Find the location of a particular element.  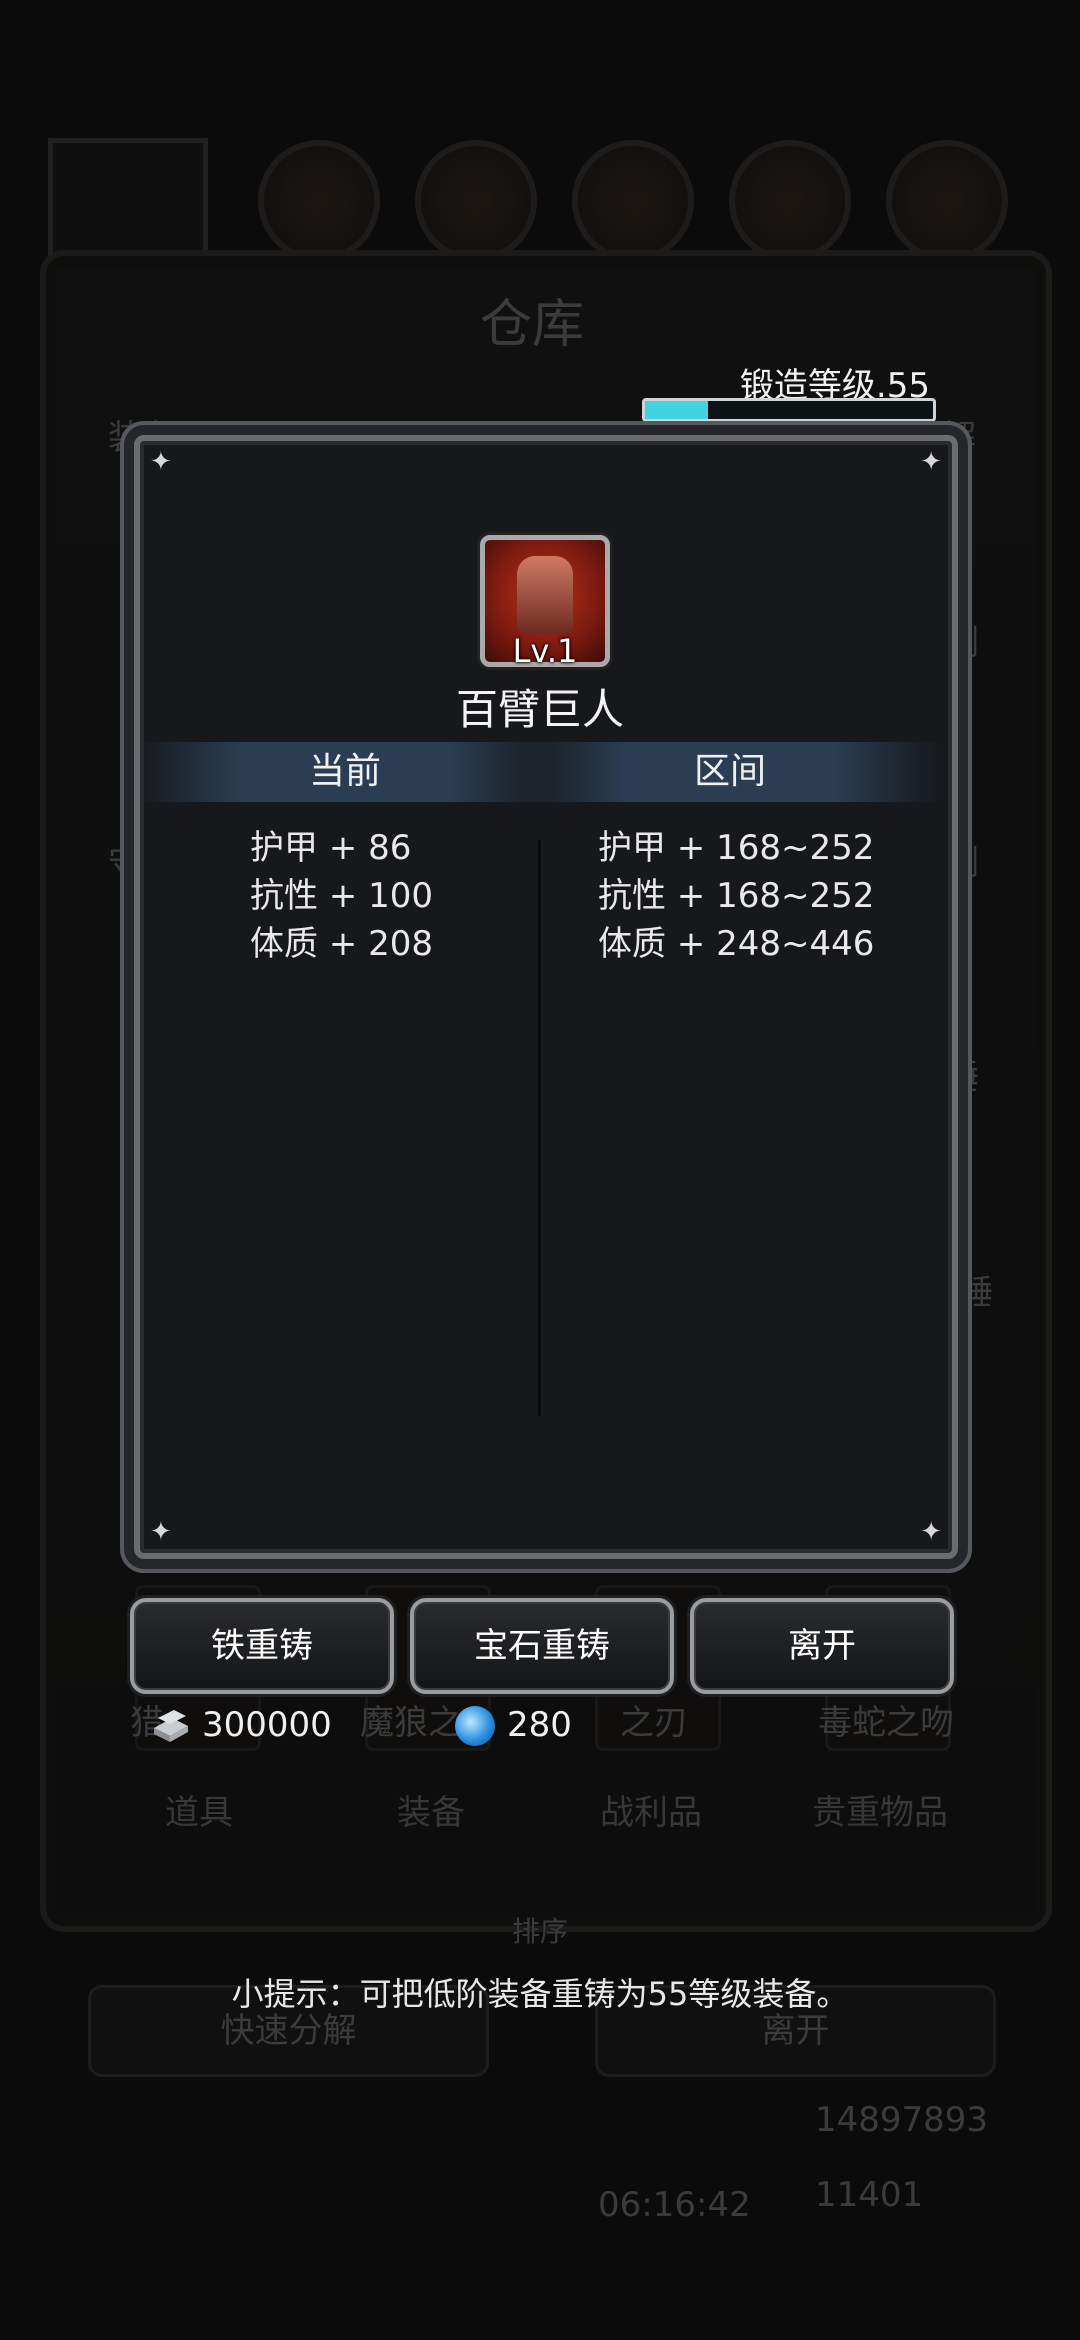

tip-text: 小提示：可把低阶装备重铸为55等级装备。 is located at coordinates (540, 1994).